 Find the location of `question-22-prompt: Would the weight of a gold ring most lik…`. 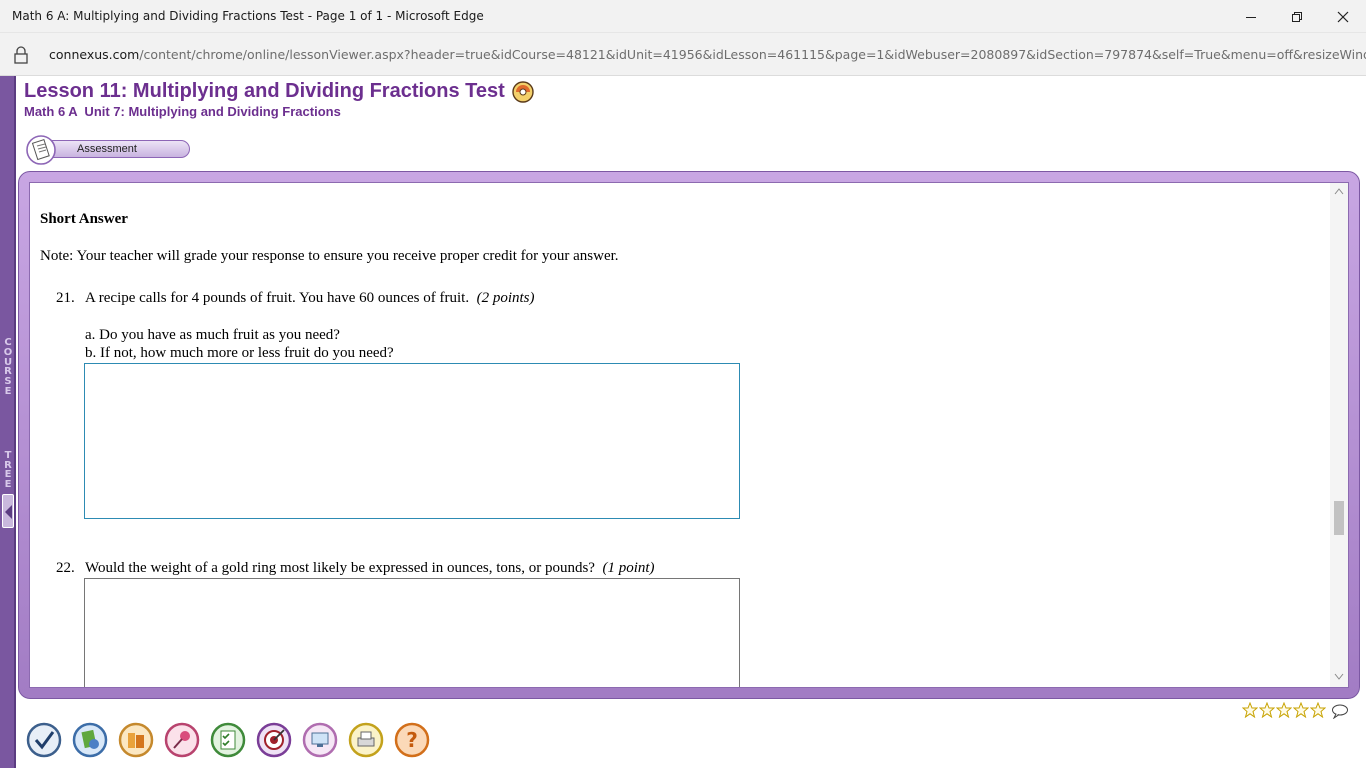

question-22-prompt: Would the weight of a gold ring most lik… is located at coordinates (340, 568).